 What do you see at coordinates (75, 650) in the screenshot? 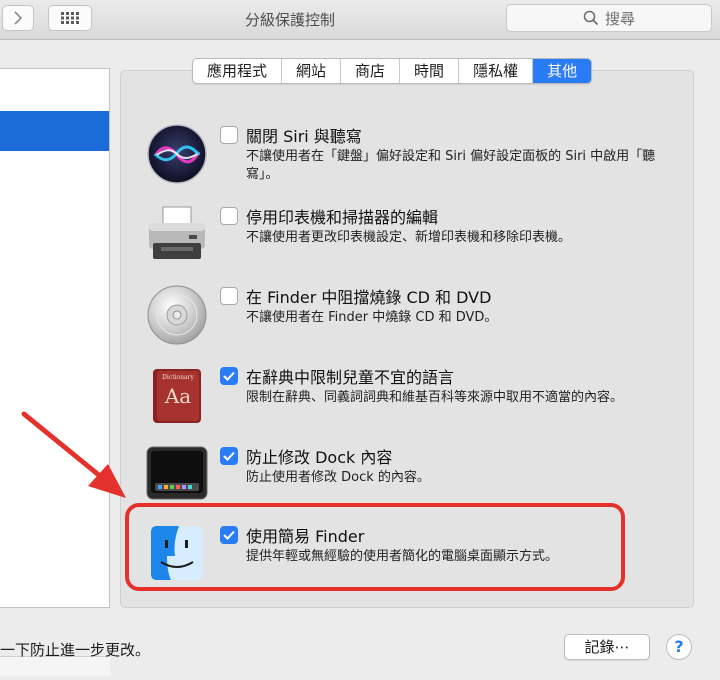
I see `lock-hint-text: 一下防止進一步更改。` at bounding box center [75, 650].